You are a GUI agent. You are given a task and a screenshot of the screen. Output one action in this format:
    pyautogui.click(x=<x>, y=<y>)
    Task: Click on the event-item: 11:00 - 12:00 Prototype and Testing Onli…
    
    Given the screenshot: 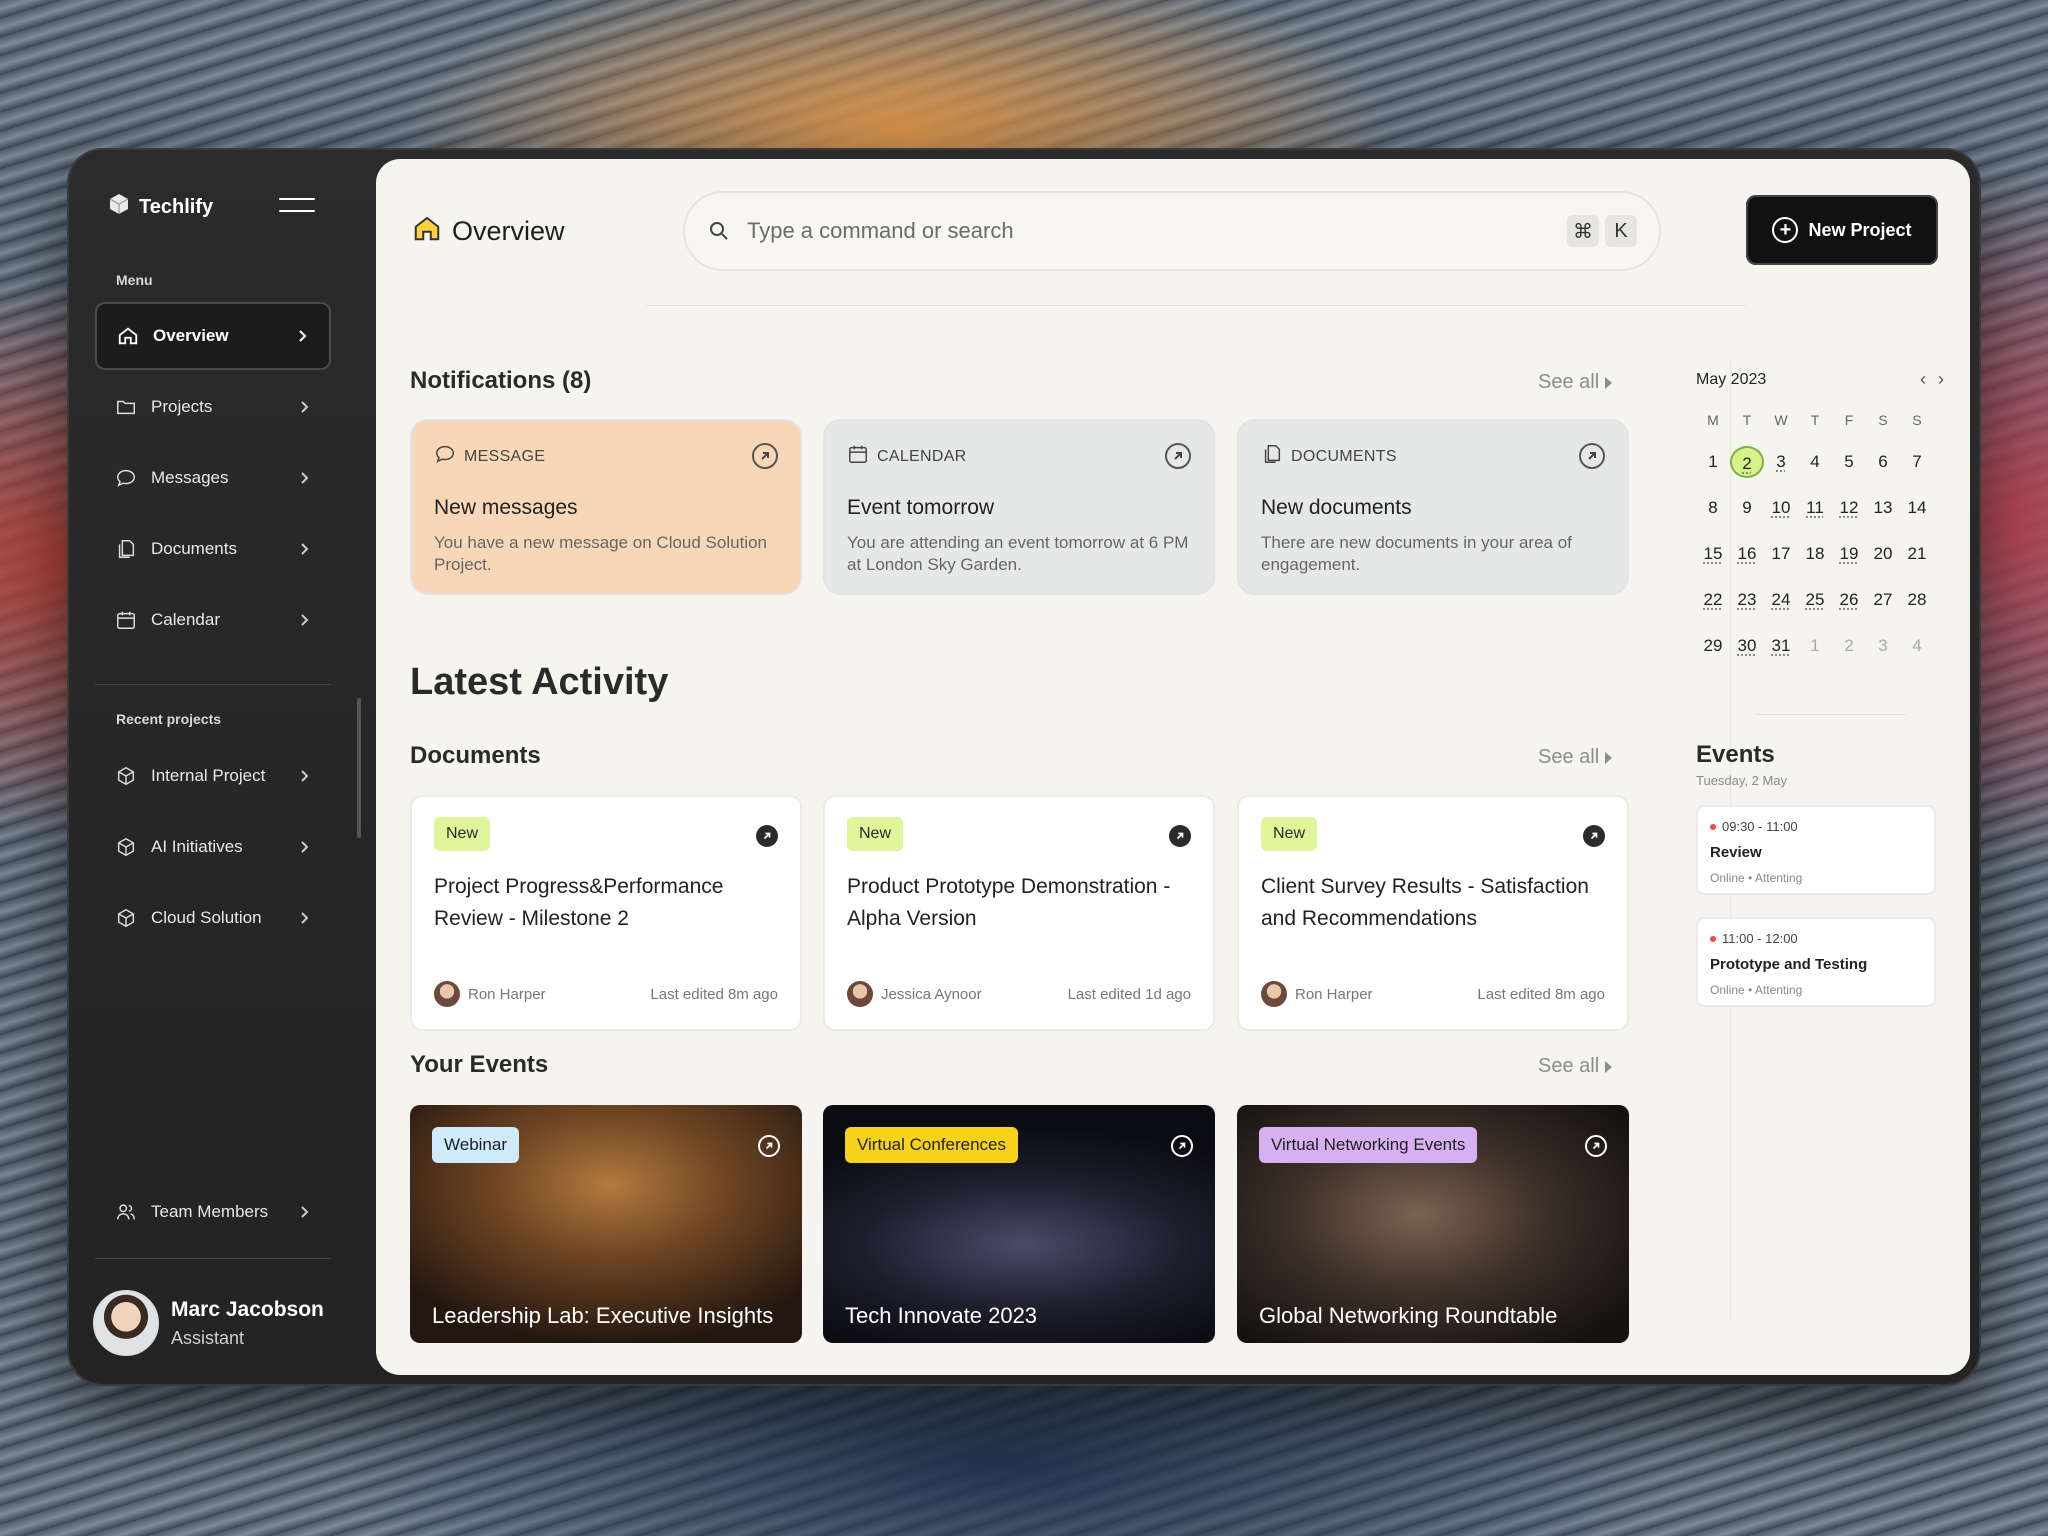 What is the action you would take?
    pyautogui.click(x=1816, y=962)
    